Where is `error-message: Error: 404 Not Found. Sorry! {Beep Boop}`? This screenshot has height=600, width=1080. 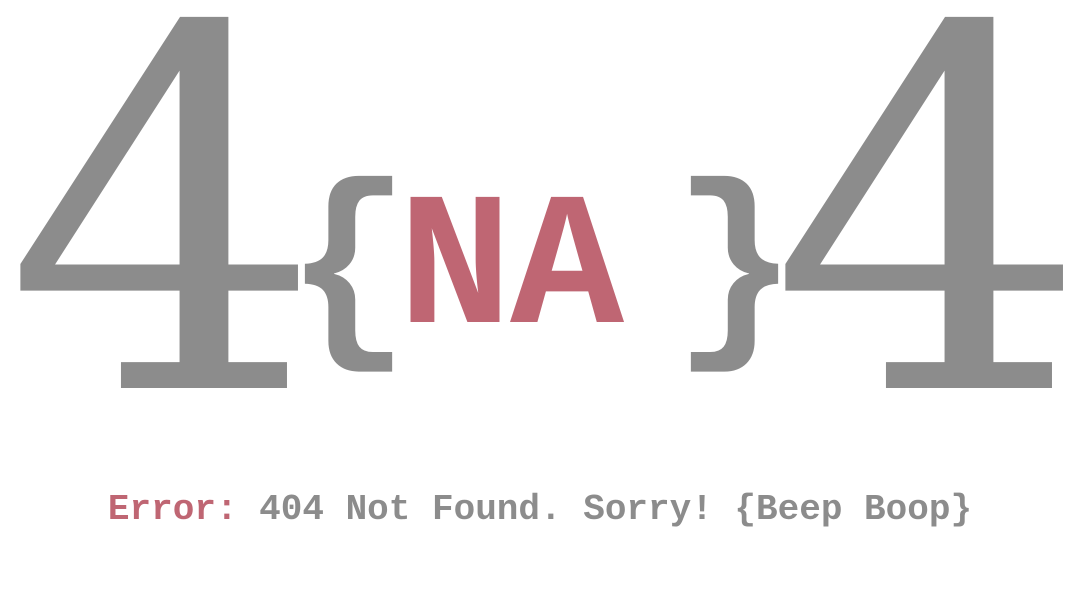
error-message: Error: 404 Not Found. Sorry! {Beep Boop} is located at coordinates (540, 509).